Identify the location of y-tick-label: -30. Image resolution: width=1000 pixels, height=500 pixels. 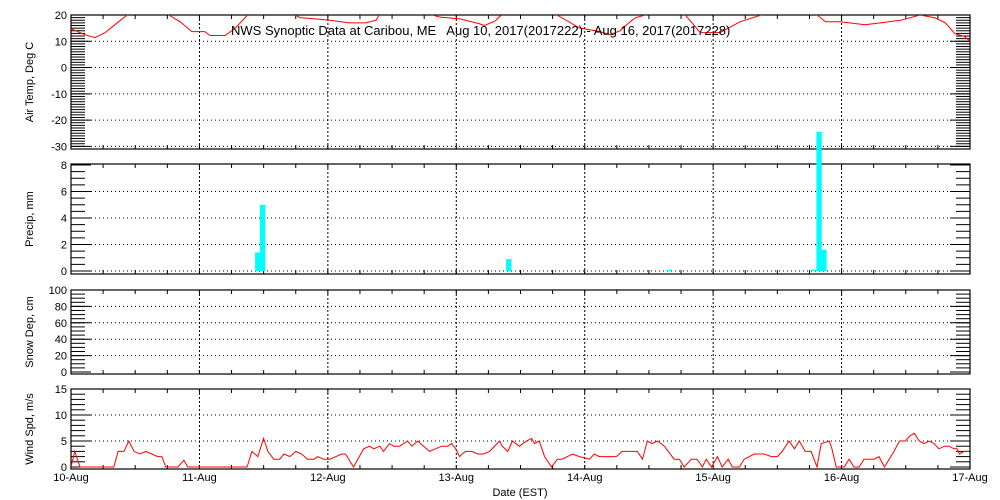
(59, 147).